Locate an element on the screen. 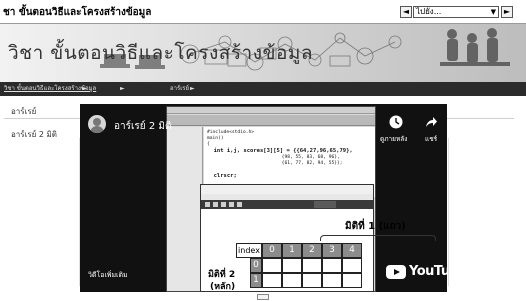 The image size is (526, 301). row-index: 0 is located at coordinates (256, 265).